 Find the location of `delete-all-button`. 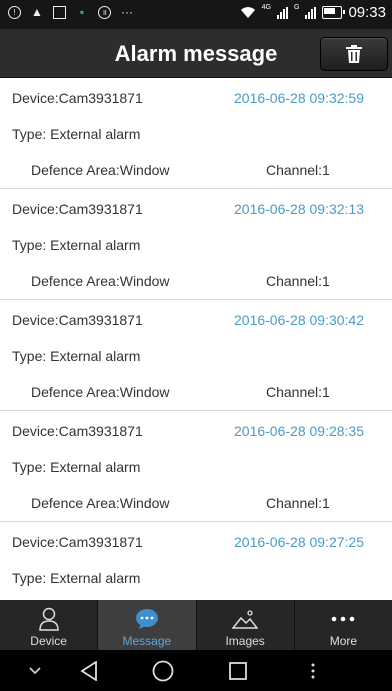

delete-all-button is located at coordinates (354, 54).